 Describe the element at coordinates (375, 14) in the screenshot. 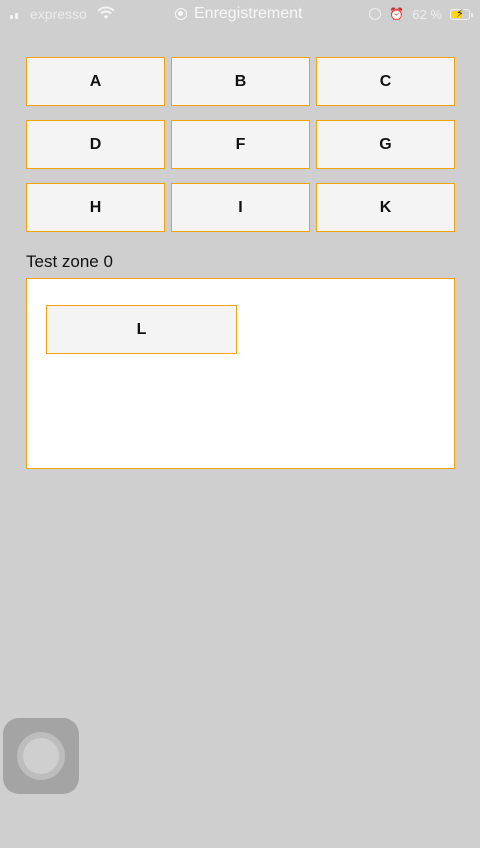

I see `orientation-lock-icon` at that location.